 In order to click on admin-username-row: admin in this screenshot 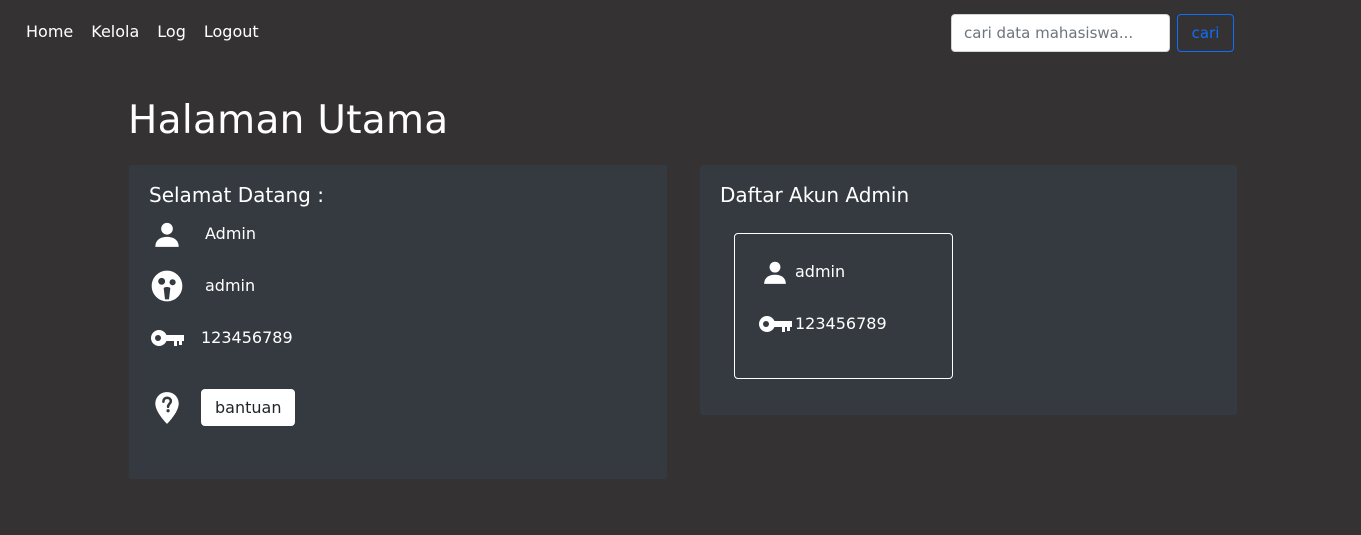, I will do `click(800, 272)`.